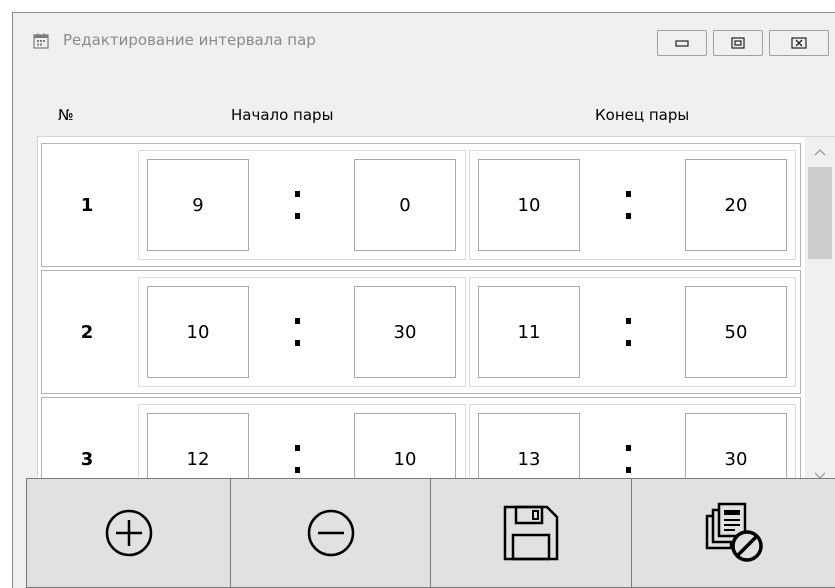 The width and height of the screenshot is (835, 588). Describe the element at coordinates (736, 450) in the screenshot. I see `end-minute-field: 30` at that location.